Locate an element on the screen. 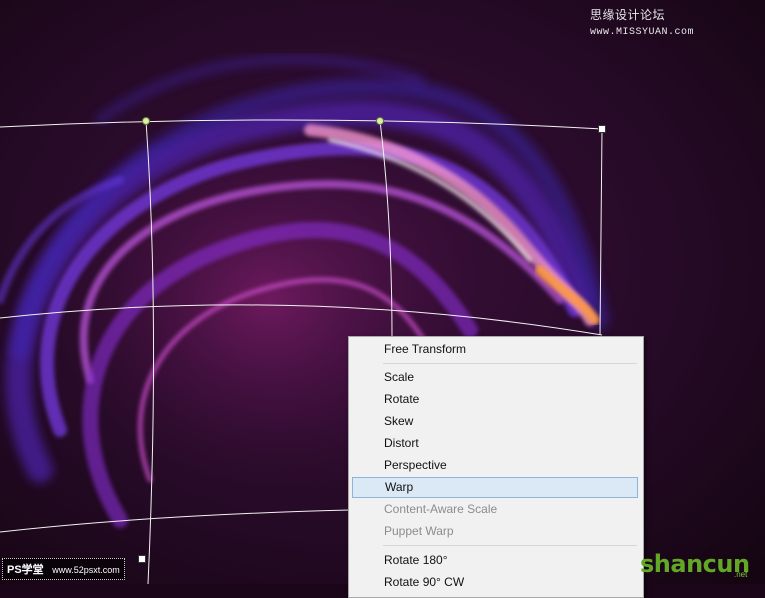 The height and width of the screenshot is (598, 765). watermark-top-right-text: 思缘设计论坛 is located at coordinates (628, 15).